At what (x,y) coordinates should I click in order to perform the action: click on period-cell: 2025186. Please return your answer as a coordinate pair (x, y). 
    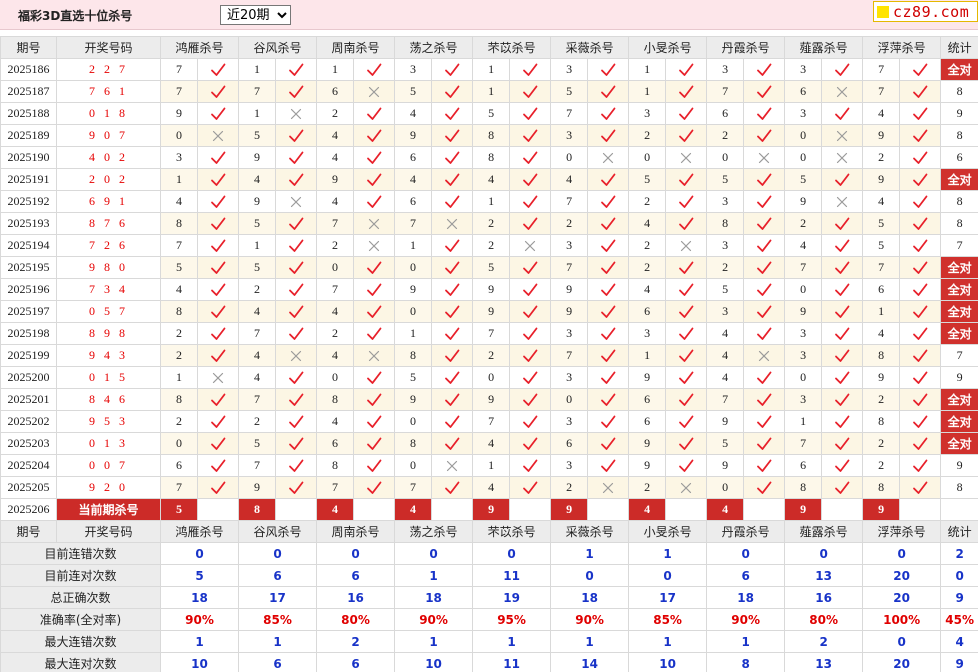
    Looking at the image, I should click on (28, 69).